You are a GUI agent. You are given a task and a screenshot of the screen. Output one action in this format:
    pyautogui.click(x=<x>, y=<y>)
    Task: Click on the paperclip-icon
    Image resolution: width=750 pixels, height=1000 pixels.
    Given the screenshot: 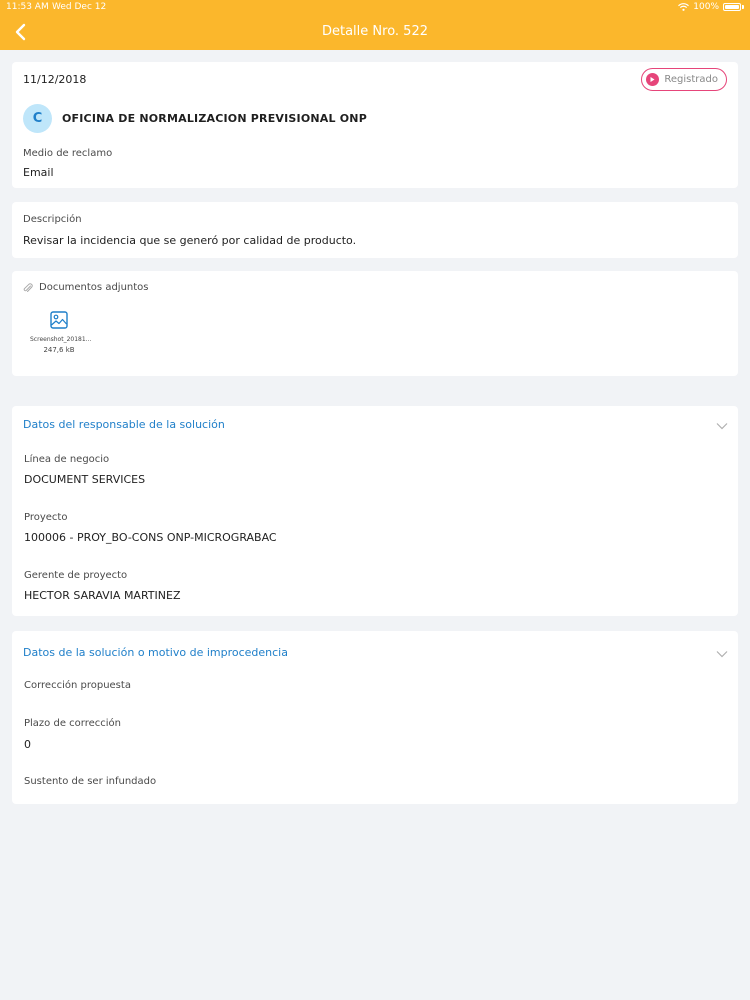 What is the action you would take?
    pyautogui.click(x=28, y=287)
    